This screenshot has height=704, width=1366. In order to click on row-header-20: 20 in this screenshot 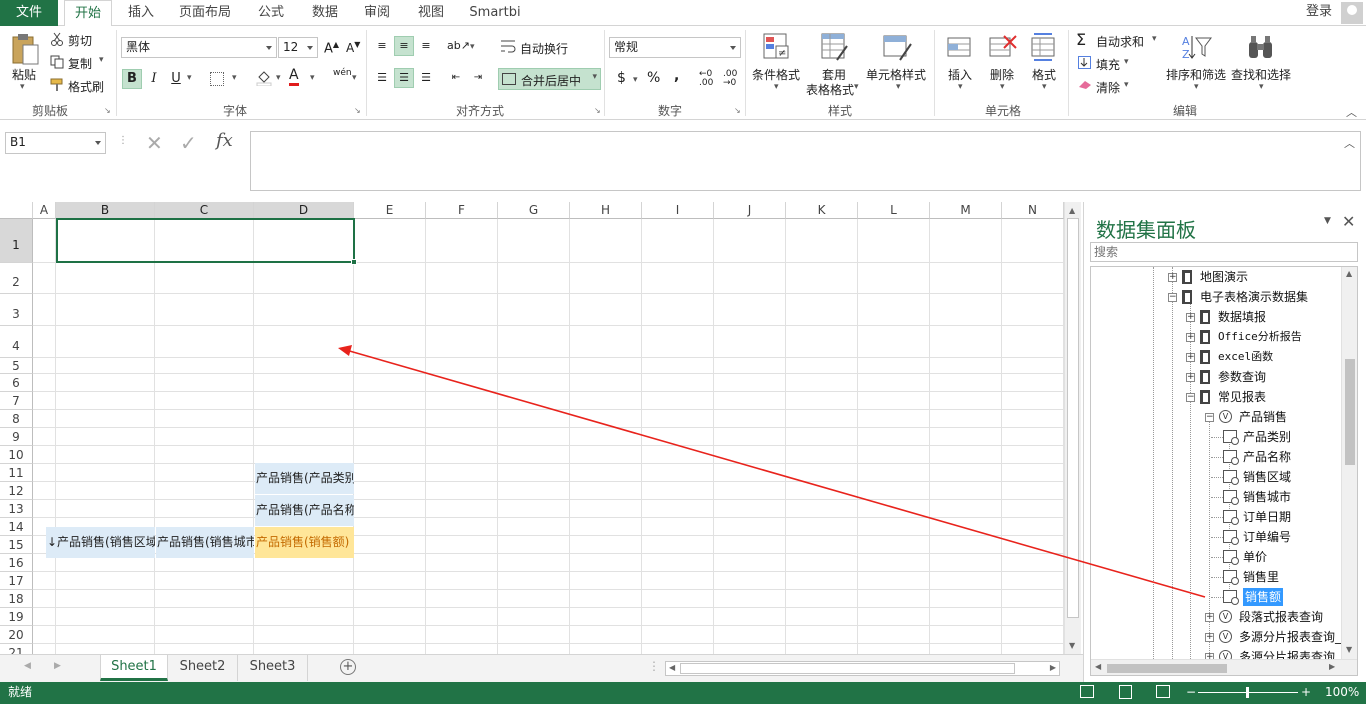, I will do `click(16, 635)`.